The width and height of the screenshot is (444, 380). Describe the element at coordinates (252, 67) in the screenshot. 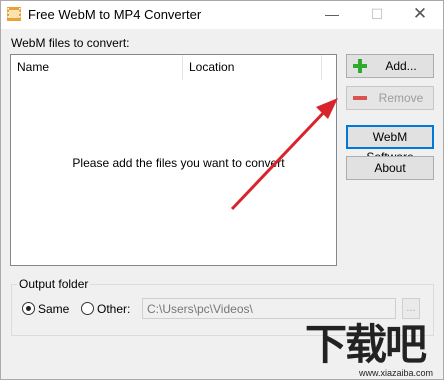

I see `column-header-location: Location` at that location.